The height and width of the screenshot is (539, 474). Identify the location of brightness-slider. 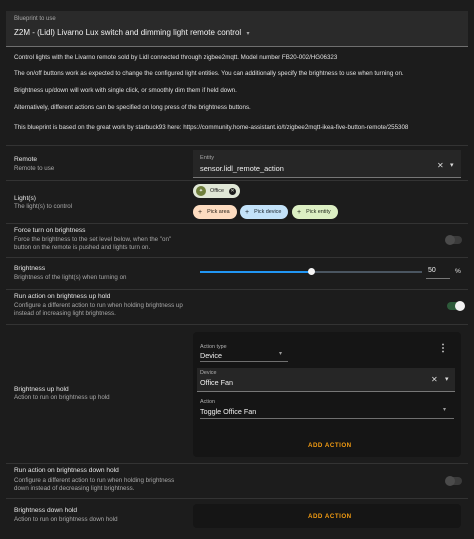
(311, 271).